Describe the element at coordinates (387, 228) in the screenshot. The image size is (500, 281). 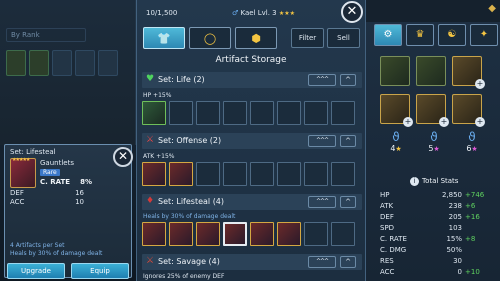
I see `stat-name: SPD` at that location.